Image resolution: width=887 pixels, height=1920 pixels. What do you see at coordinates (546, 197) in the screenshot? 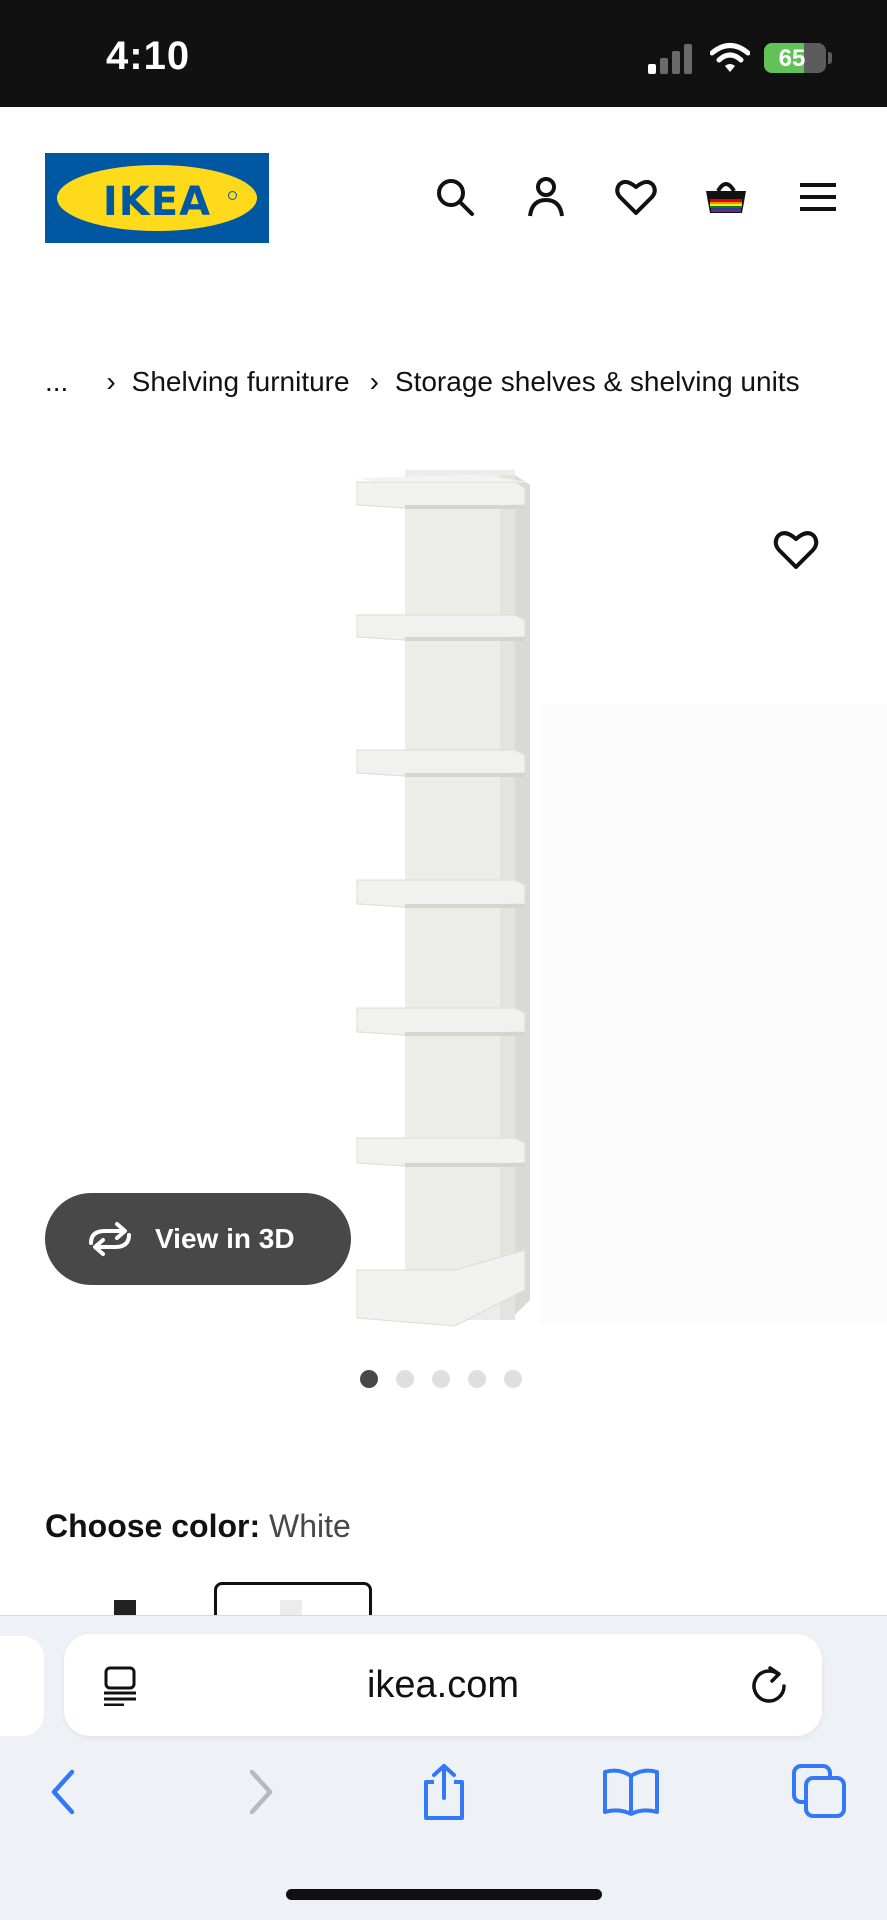
I see `account-icon` at bounding box center [546, 197].